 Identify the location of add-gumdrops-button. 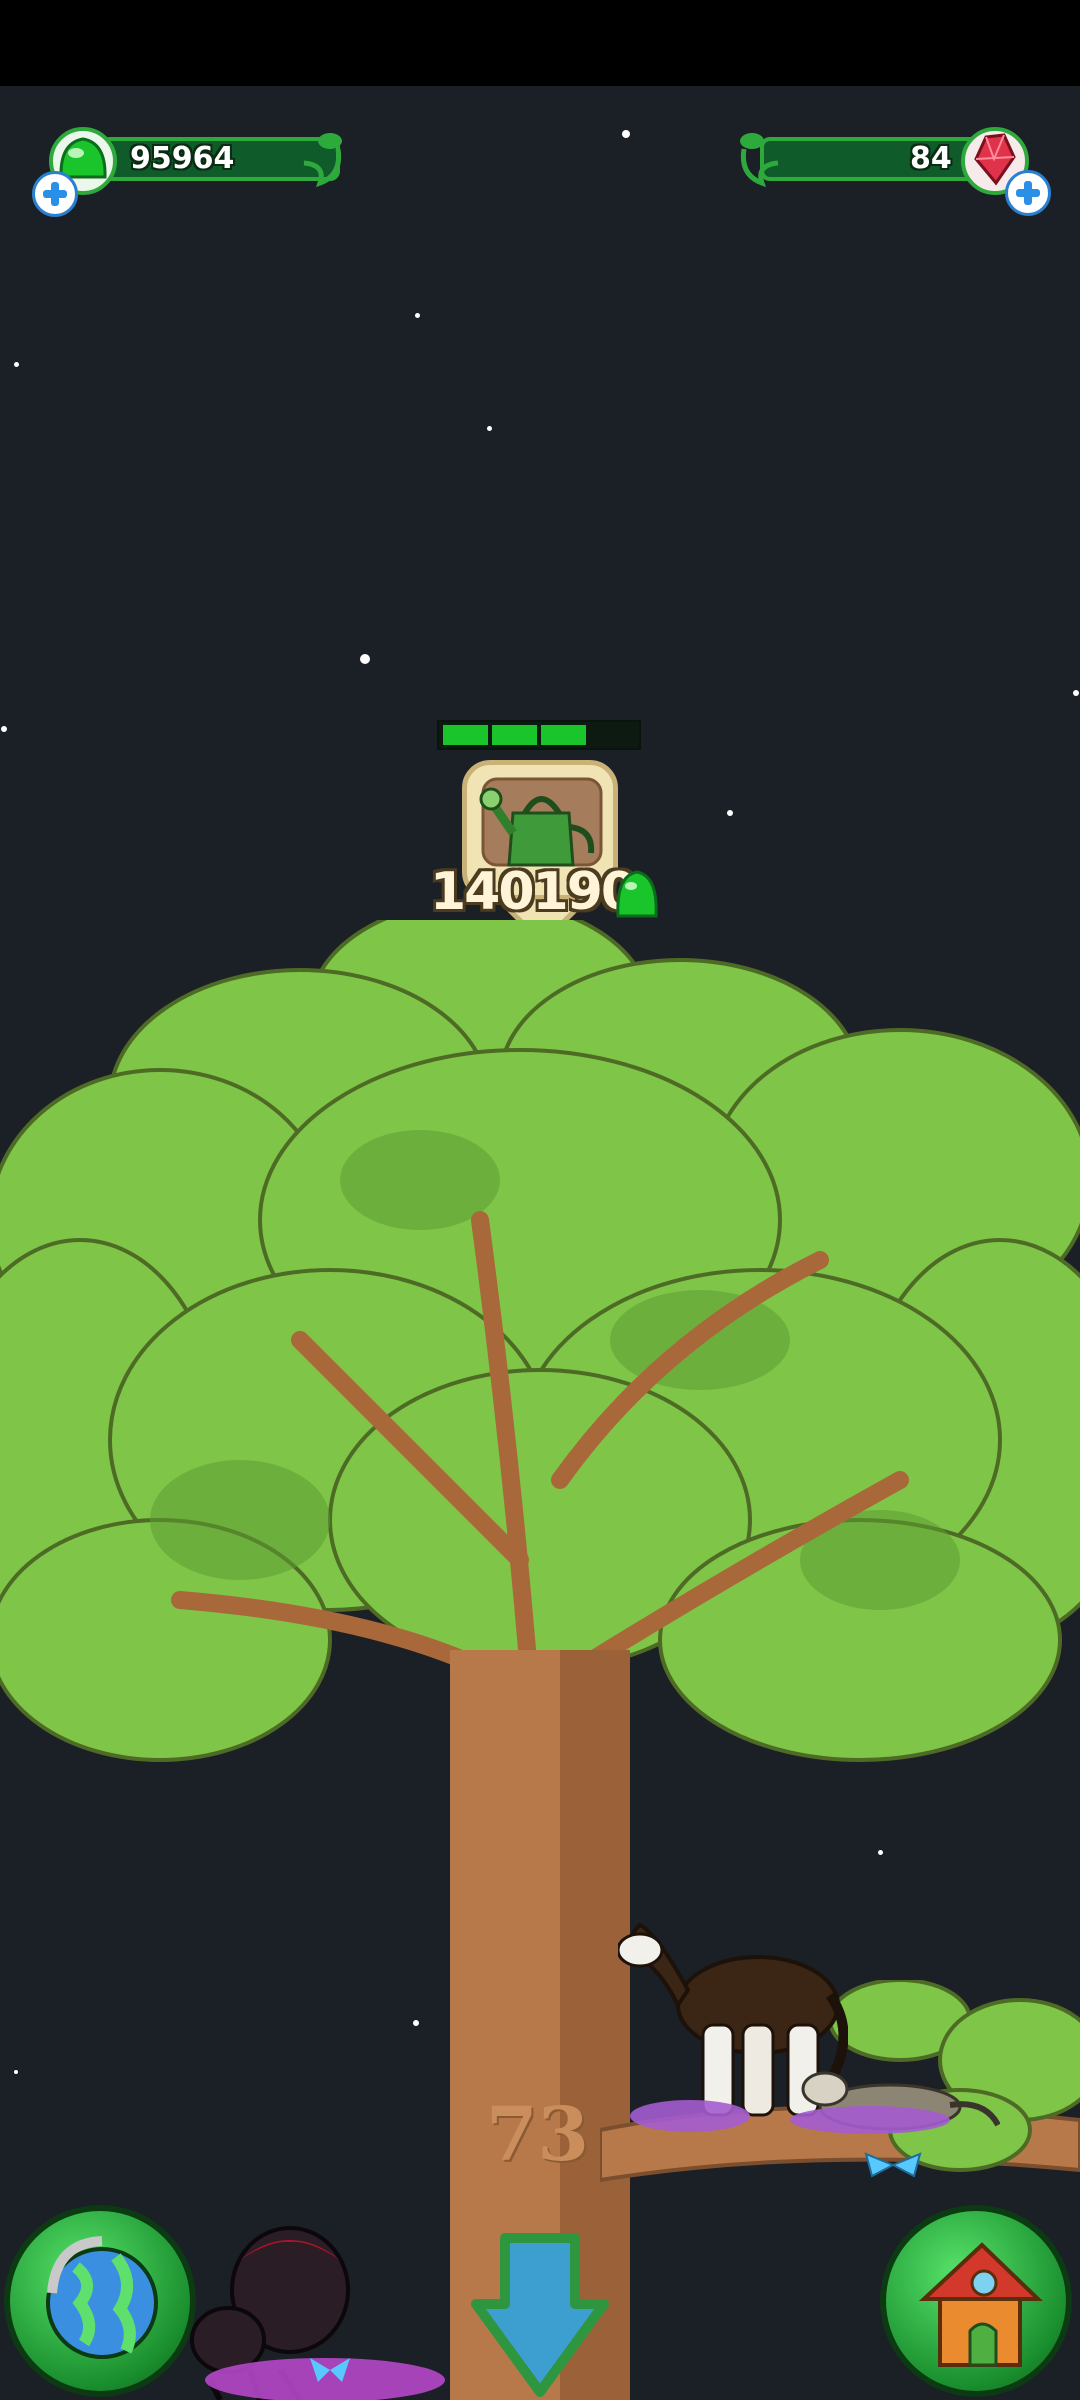
(55, 194).